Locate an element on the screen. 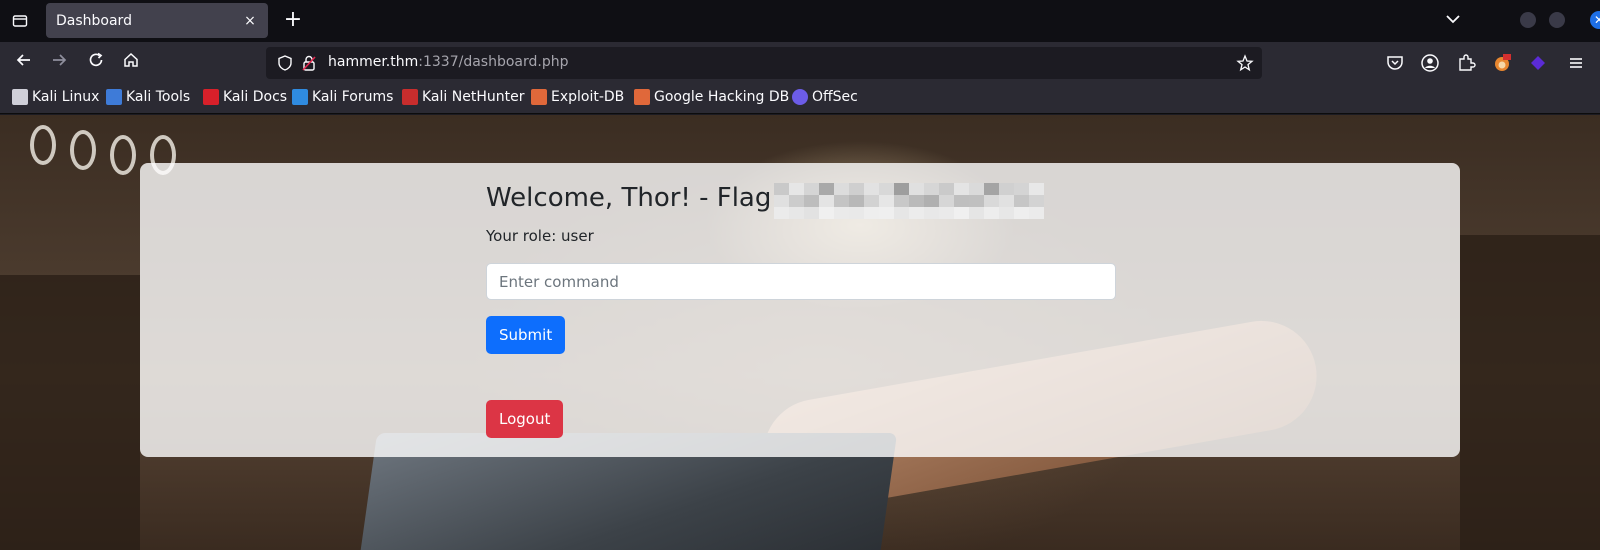 Image resolution: width=1600 pixels, height=550 pixels. url-bar: hammer.thm:1337/dashboard.php is located at coordinates (764, 63).